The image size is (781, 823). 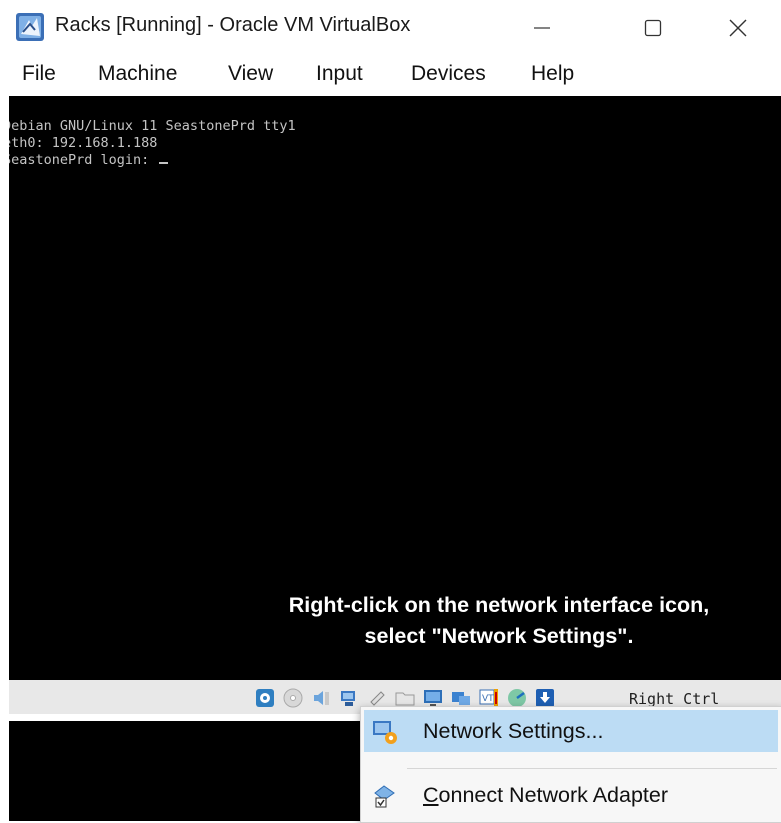 I want to click on connect-network-adapter-icon, so click(x=384, y=796).